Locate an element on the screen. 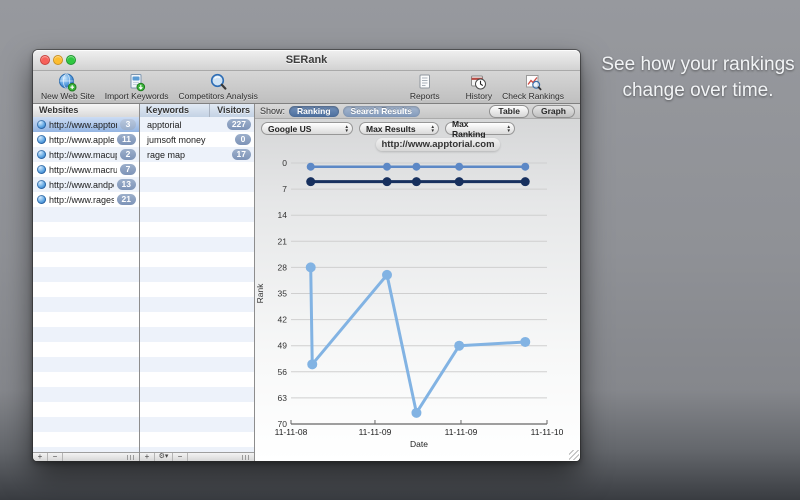 This screenshot has height=500, width=800. keyword-count-badge: 11 is located at coordinates (126, 139).